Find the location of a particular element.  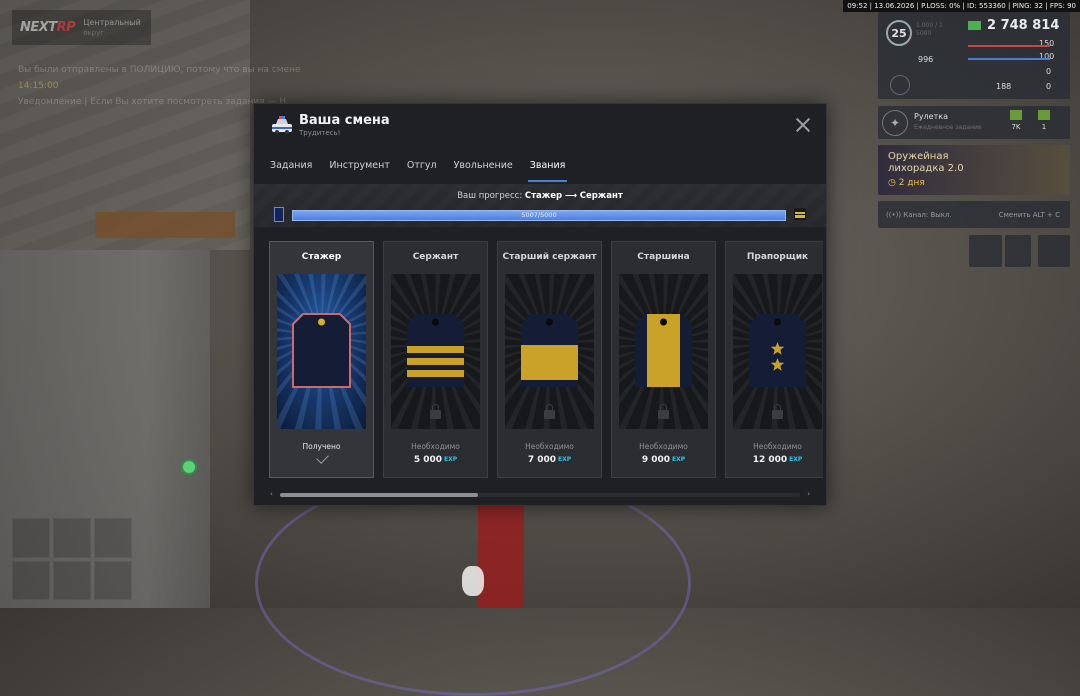

close-icon is located at coordinates (803, 125).